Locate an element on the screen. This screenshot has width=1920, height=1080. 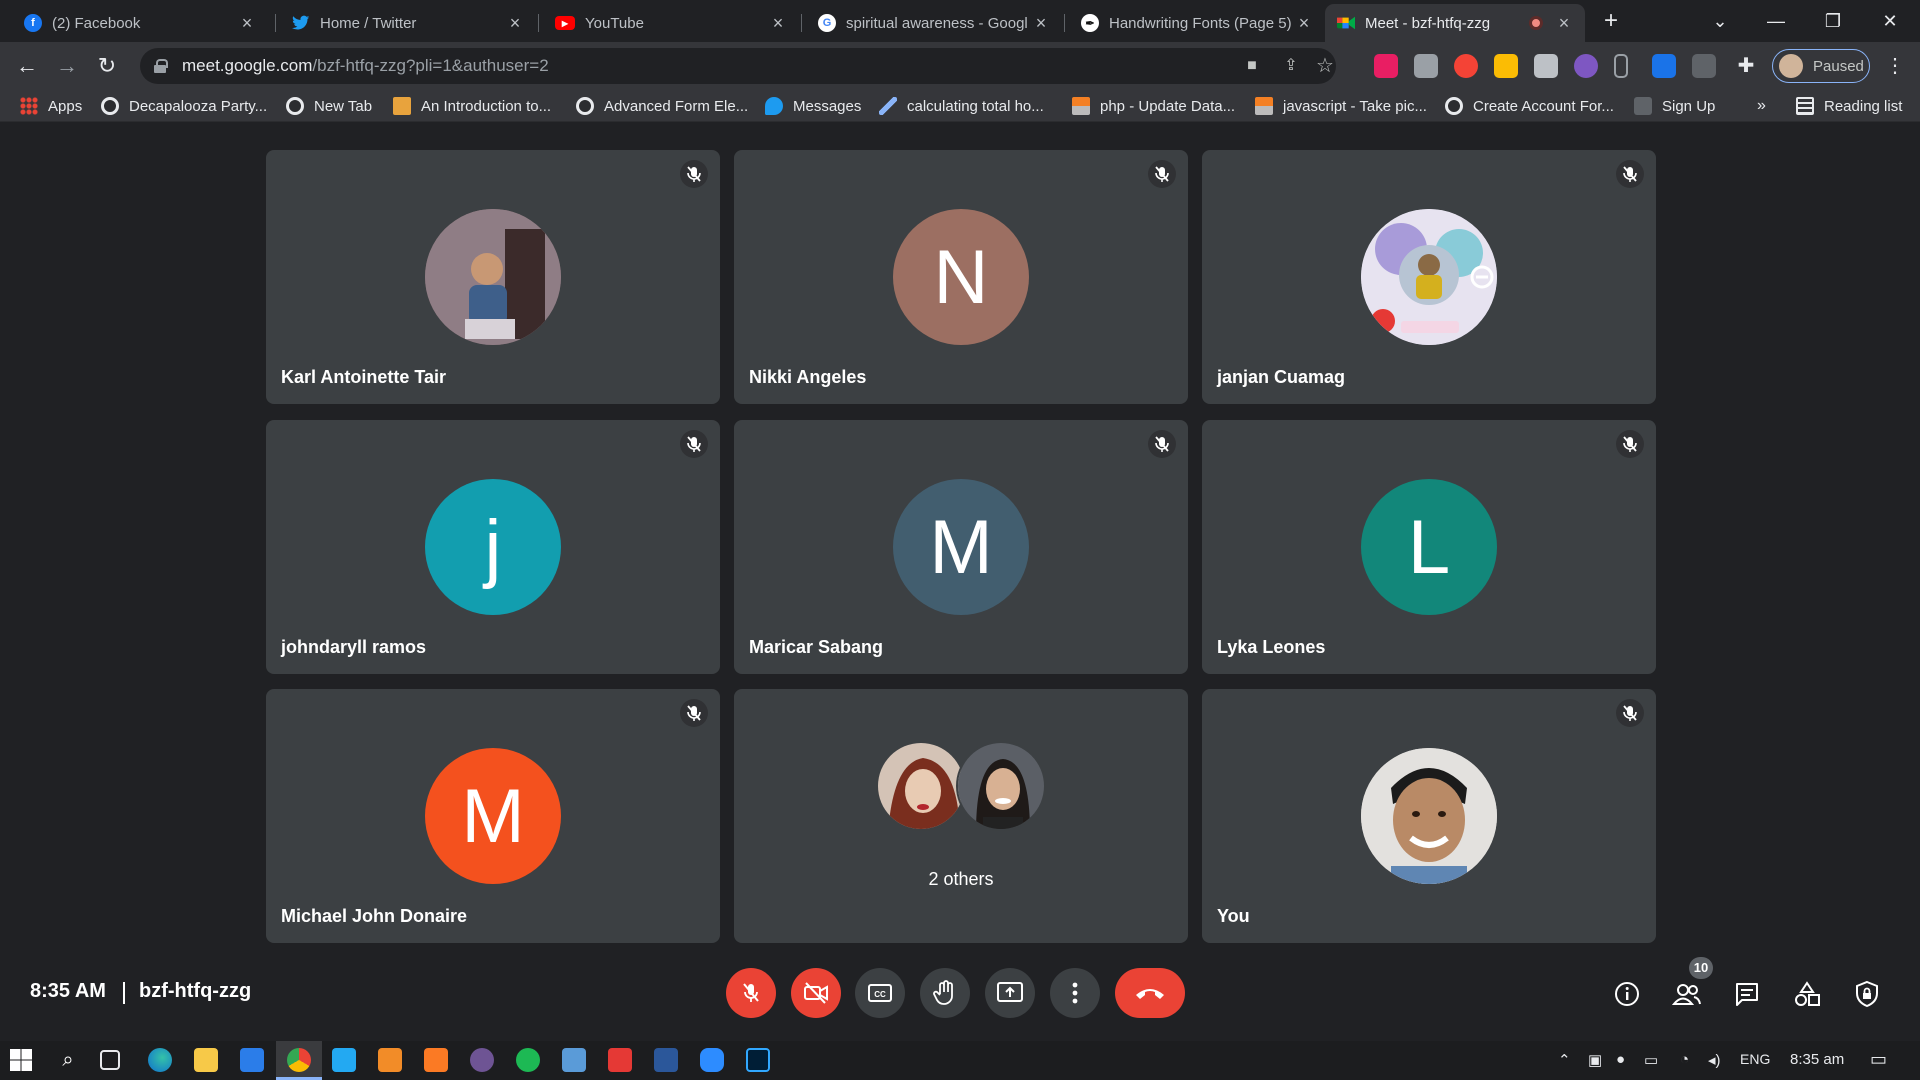
extension-tools-icon is located at coordinates (1506, 66).